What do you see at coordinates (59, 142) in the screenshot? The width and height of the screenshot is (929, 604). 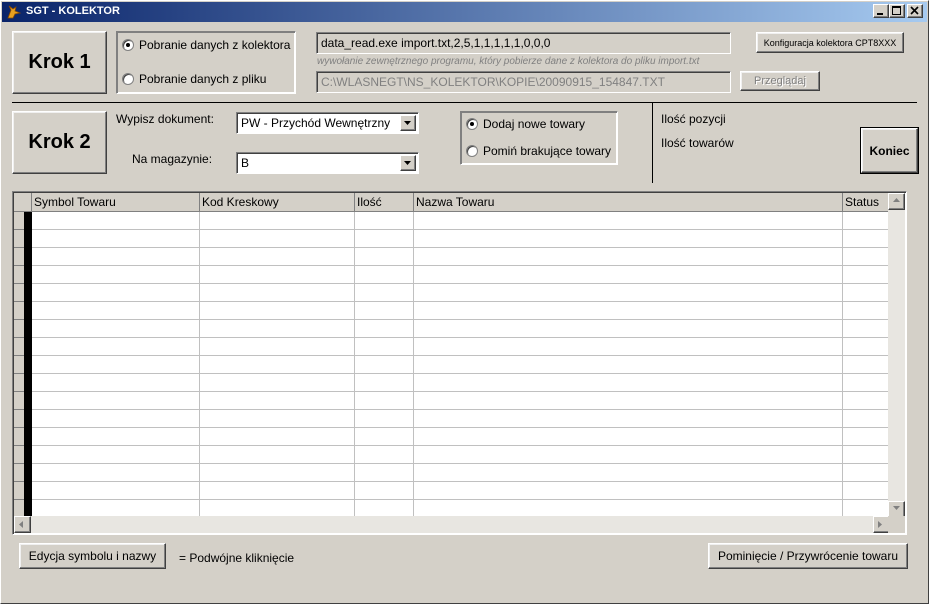 I see `step2-button: Krok 2` at bounding box center [59, 142].